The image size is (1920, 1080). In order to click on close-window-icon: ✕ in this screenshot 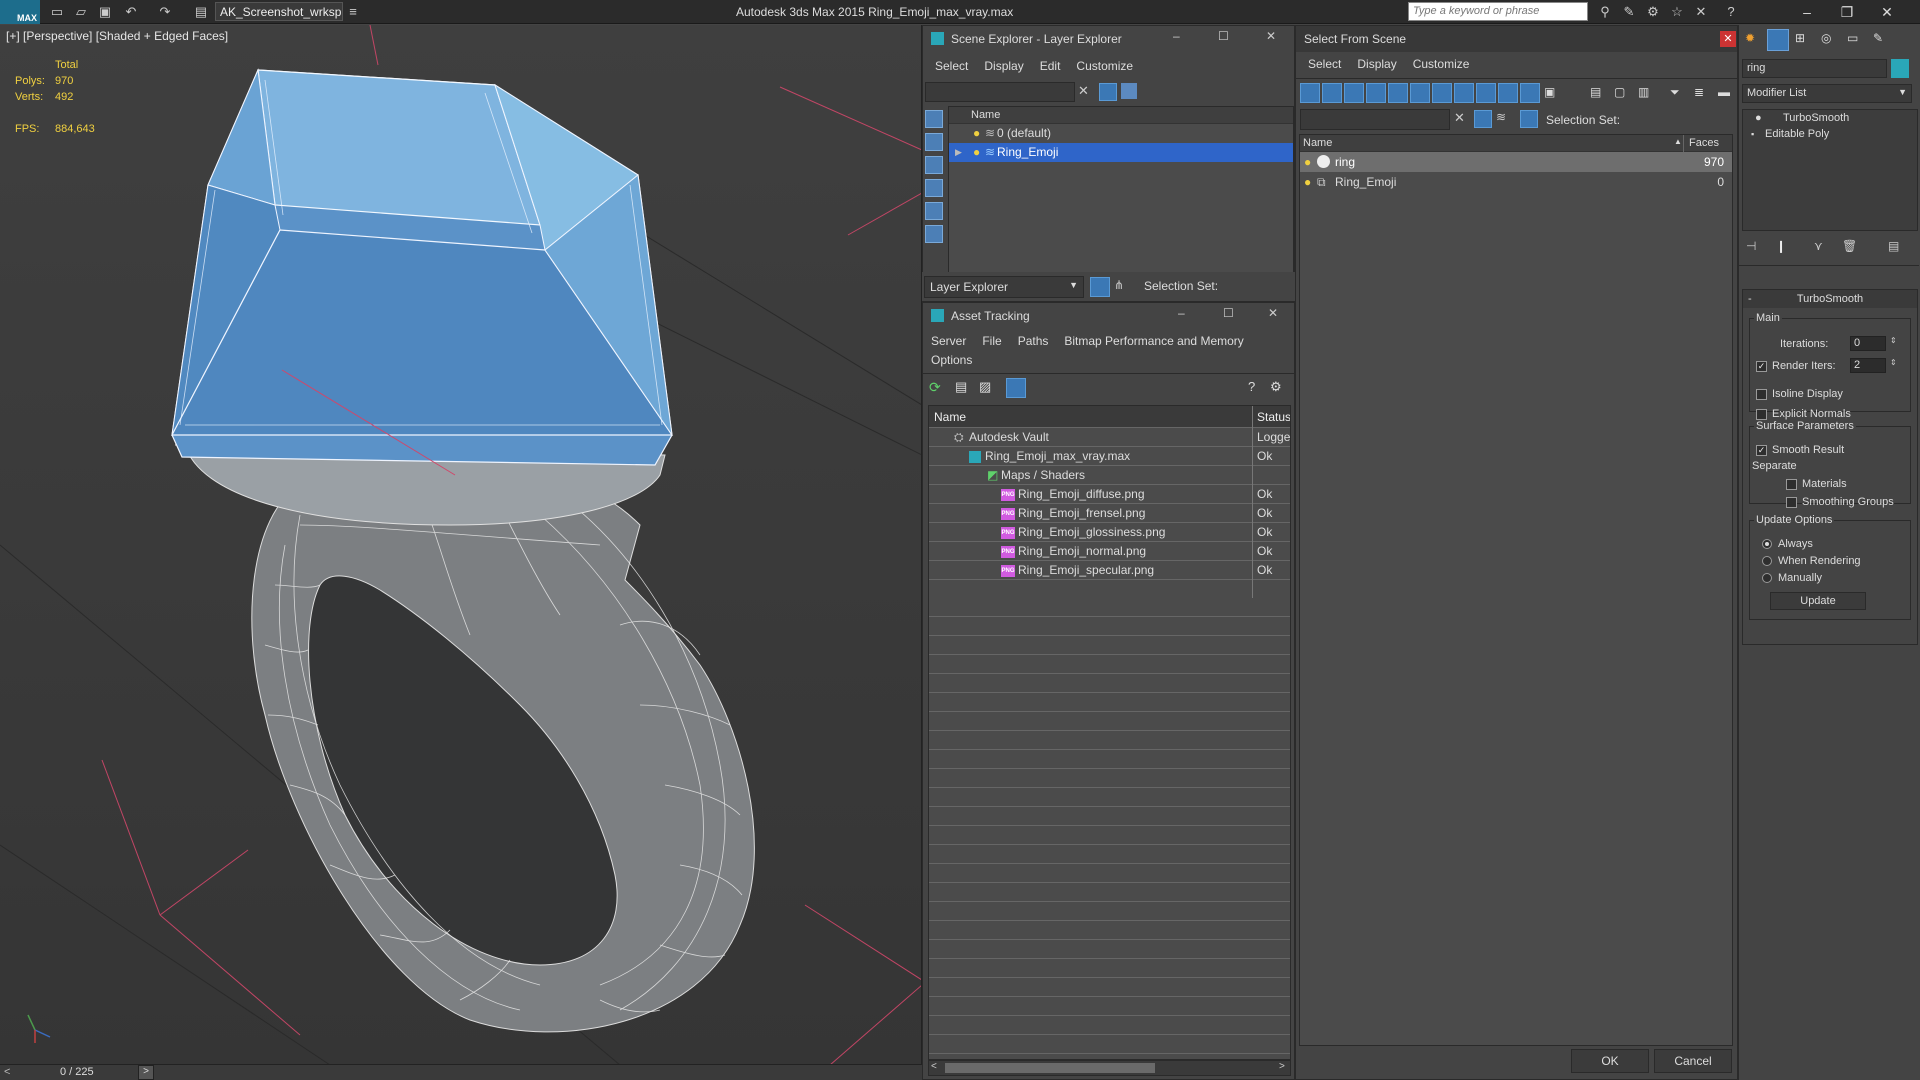, I will do `click(1887, 12)`.